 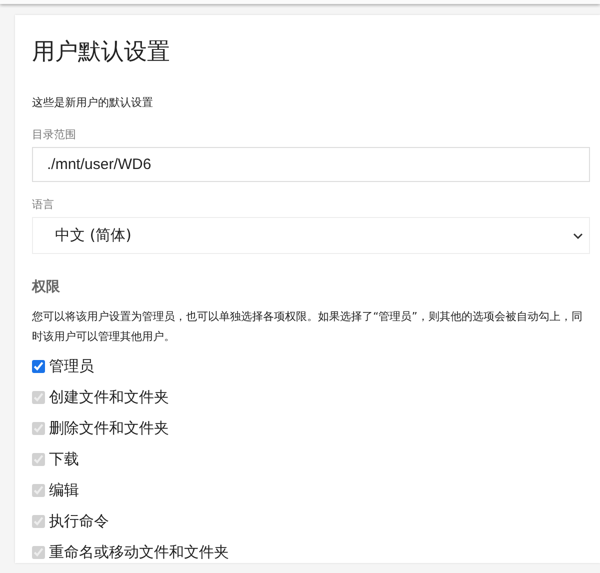 I want to click on description-text: 这些是新用户的默认设置, so click(x=93, y=102).